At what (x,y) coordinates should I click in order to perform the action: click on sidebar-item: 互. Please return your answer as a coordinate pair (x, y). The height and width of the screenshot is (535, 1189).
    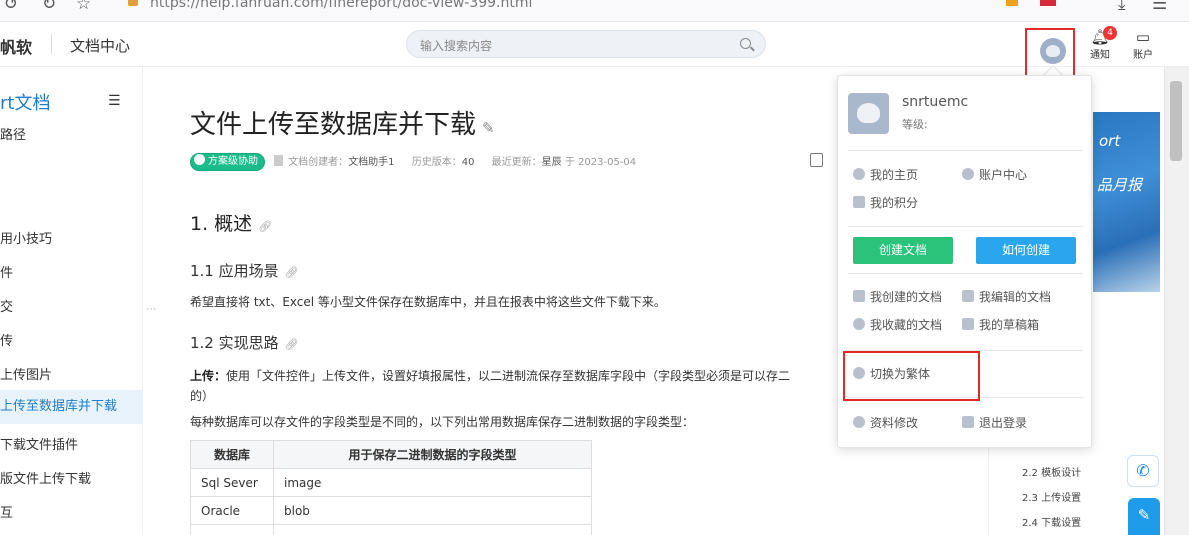
    Looking at the image, I should click on (6, 511).